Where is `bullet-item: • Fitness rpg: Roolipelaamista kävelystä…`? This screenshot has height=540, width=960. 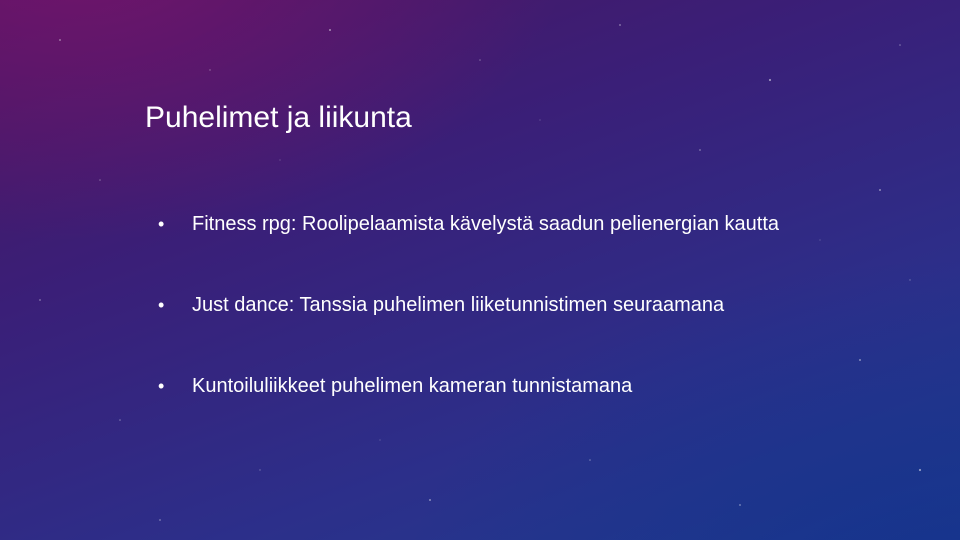
bullet-item: • Fitness rpg: Roolipelaamista kävelystä… is located at coordinates (468, 246).